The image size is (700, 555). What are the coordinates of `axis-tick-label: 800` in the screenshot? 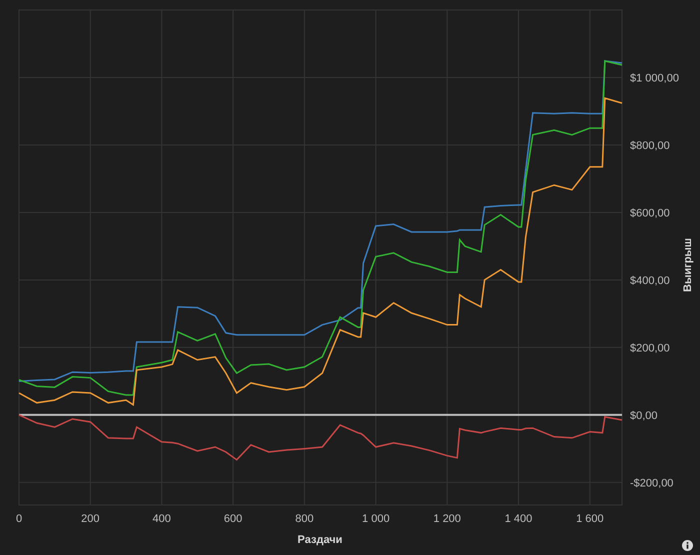 It's located at (304, 519).